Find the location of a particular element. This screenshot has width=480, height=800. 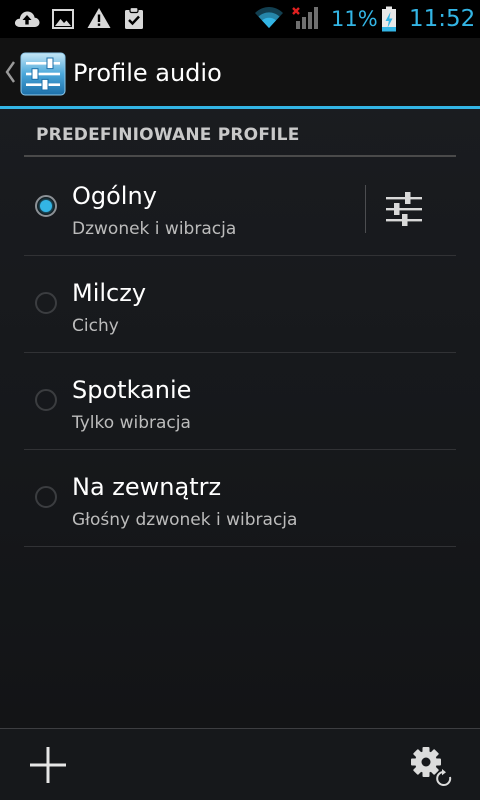

battery-percent: 11% is located at coordinates (354, 19).